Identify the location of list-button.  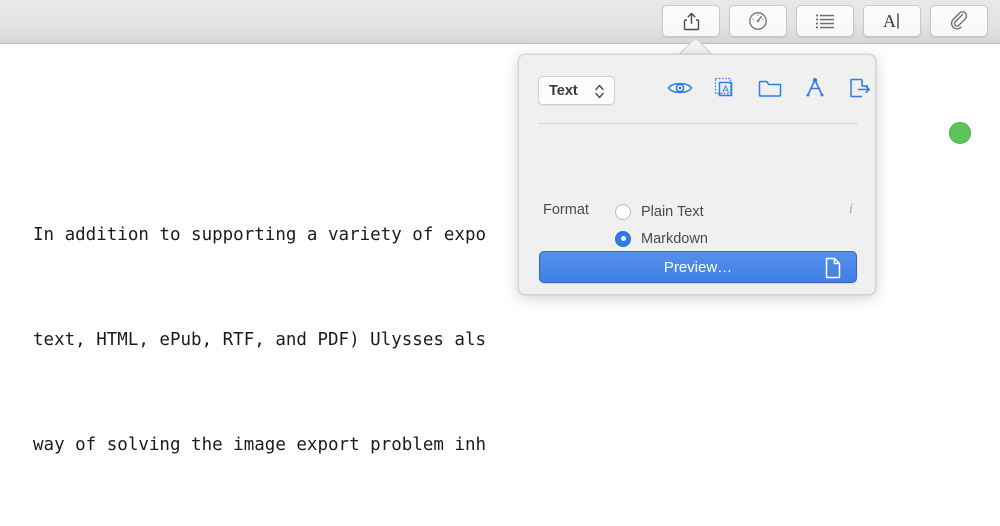
(825, 21).